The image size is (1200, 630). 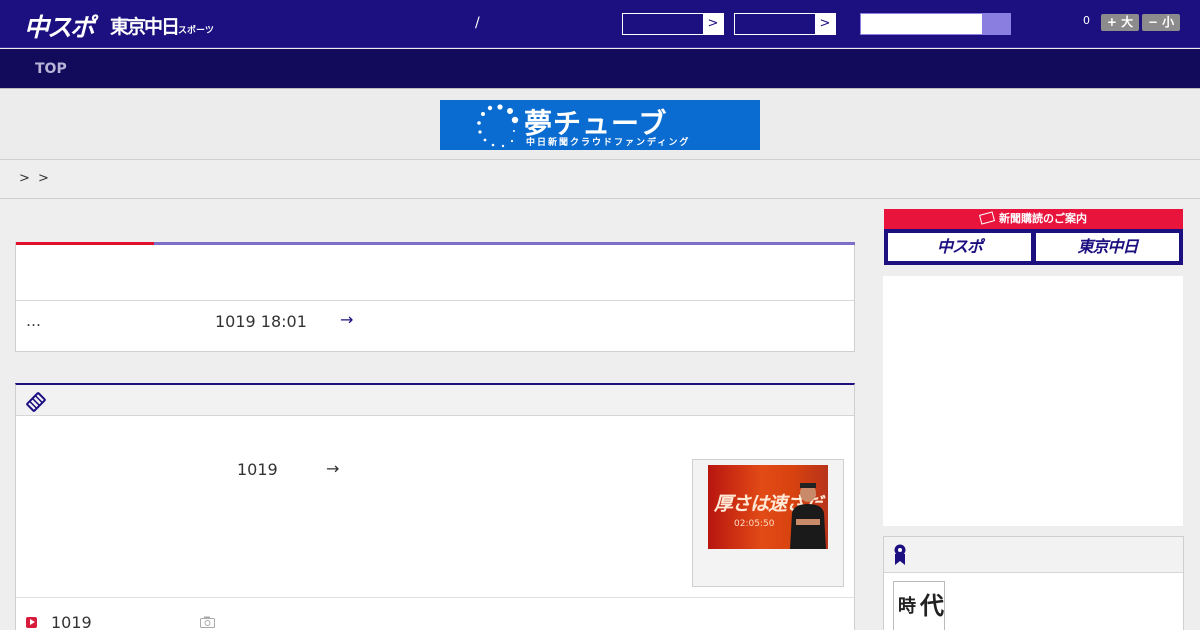 I want to click on ranking-header, so click(x=1033, y=555).